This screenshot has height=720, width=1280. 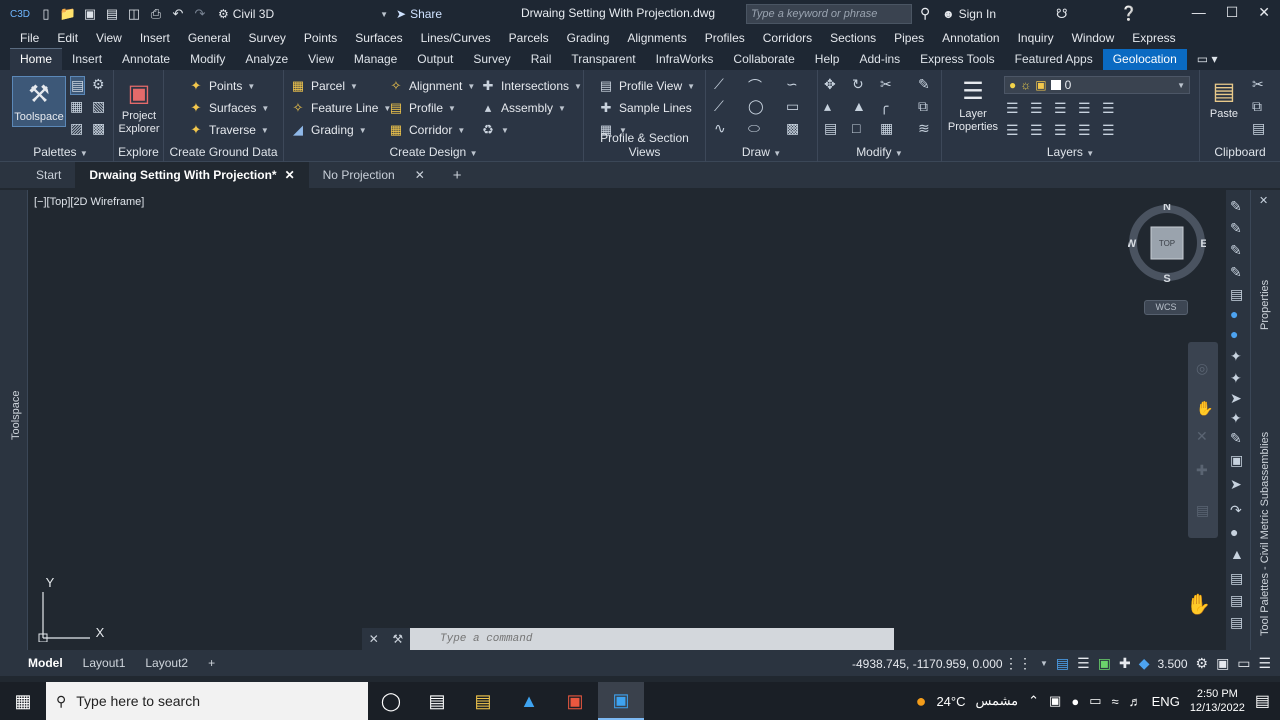 What do you see at coordinates (109, 38) in the screenshot?
I see `menu-view: View` at bounding box center [109, 38].